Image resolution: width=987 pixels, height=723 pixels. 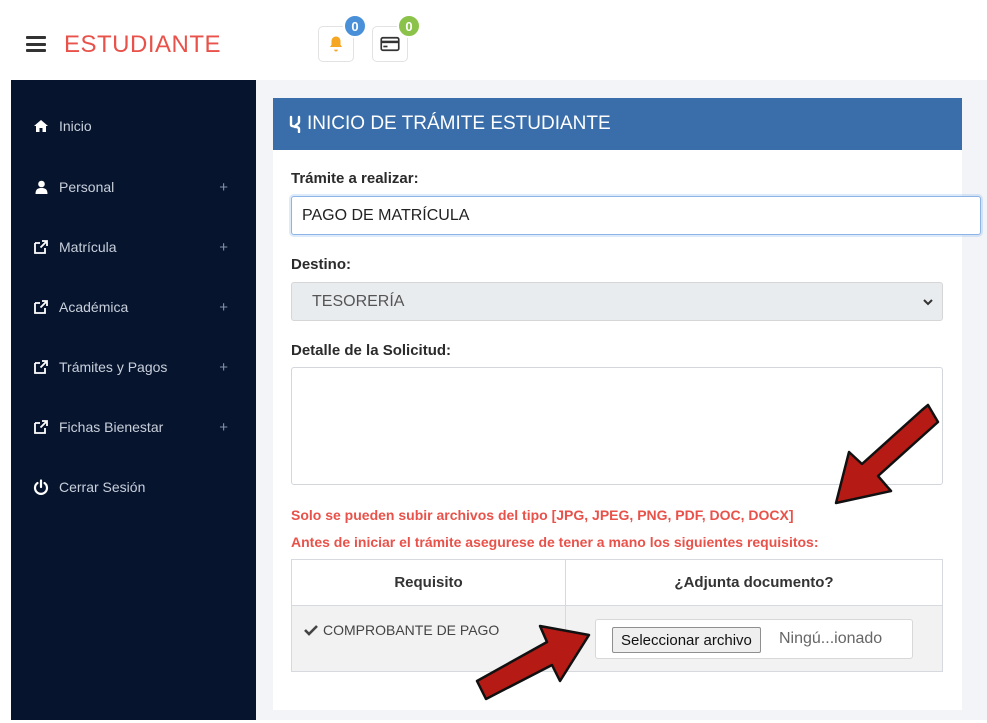 I want to click on notifications-badge: 0, so click(x=355, y=26).